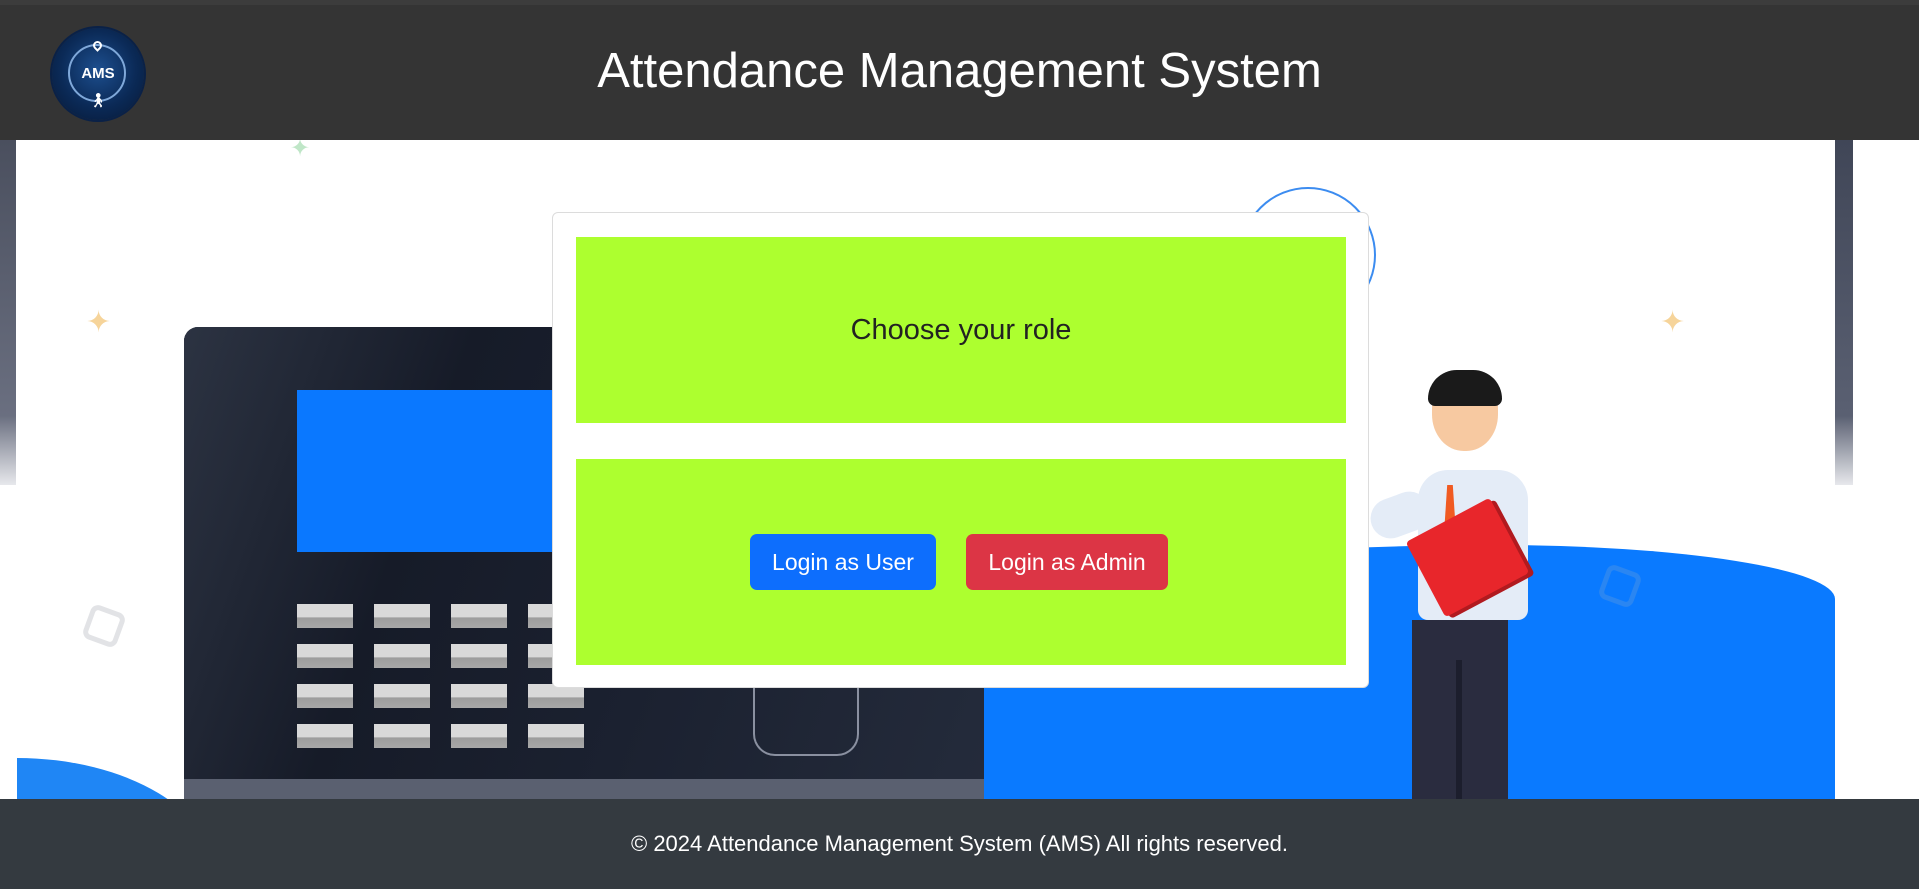 Image resolution: width=1919 pixels, height=889 pixels. What do you see at coordinates (8, 312) in the screenshot?
I see `left-pole-decoration` at bounding box center [8, 312].